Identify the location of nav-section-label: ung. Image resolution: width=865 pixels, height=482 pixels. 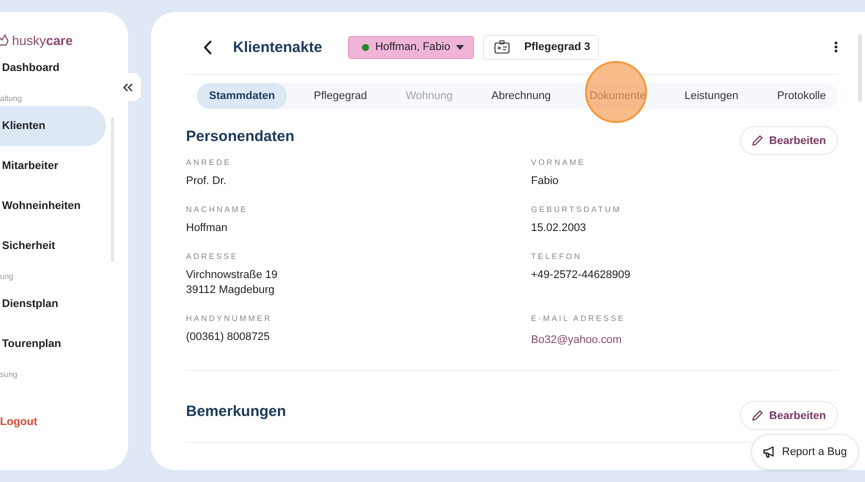
(7, 277).